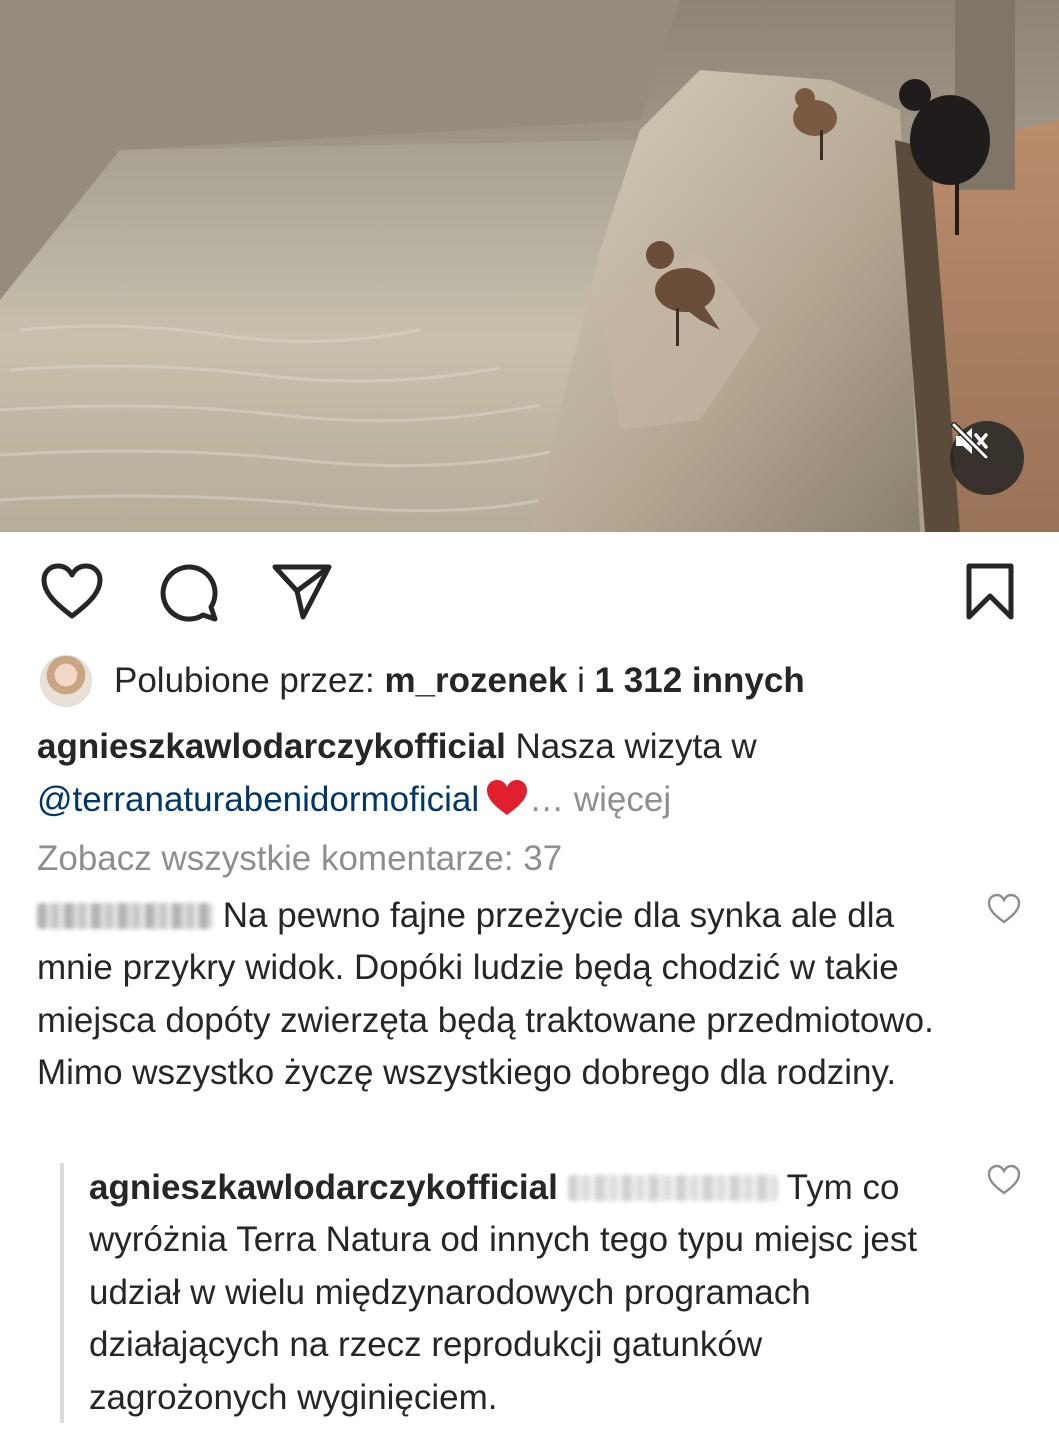 This screenshot has height=1440, width=1059. Describe the element at coordinates (581, 680) in the screenshot. I see `likes-joiner: i` at that location.